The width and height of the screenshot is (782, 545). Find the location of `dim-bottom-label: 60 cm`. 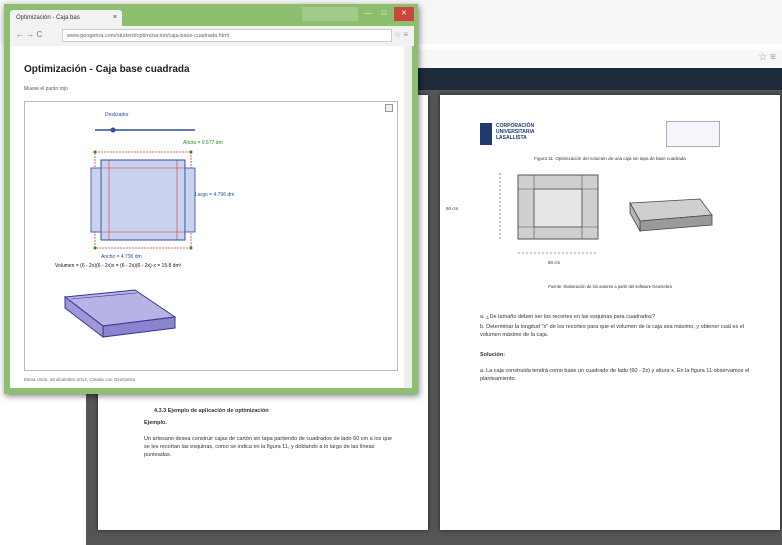

dim-bottom-label: 60 cm is located at coordinates (554, 262).